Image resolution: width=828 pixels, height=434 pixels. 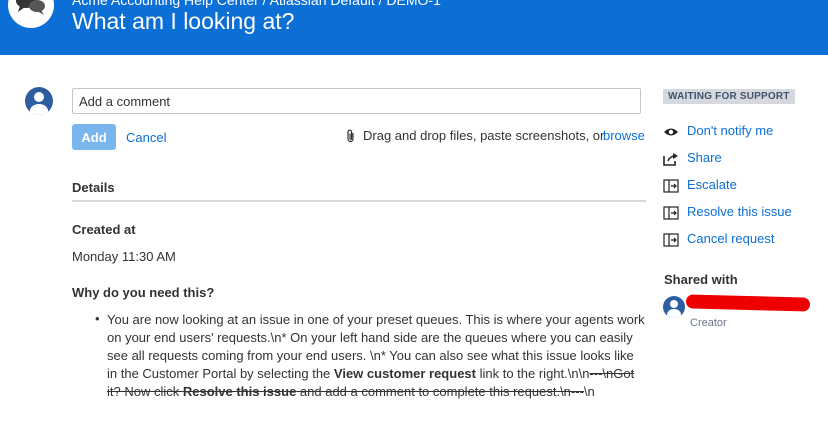 I want to click on comment-input, so click(x=356, y=101).